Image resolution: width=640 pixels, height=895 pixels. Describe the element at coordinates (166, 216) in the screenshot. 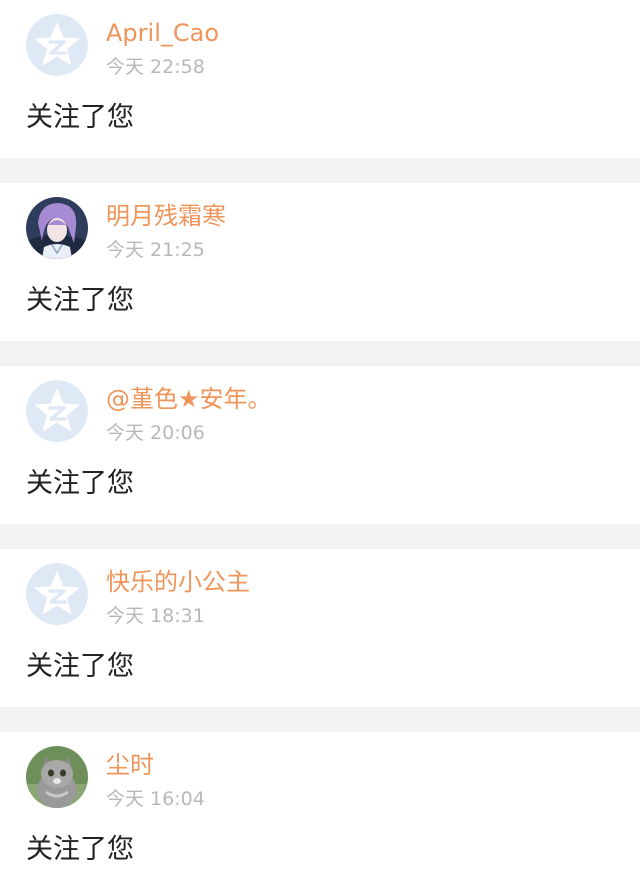

I see `username: 明月残霜寒` at that location.